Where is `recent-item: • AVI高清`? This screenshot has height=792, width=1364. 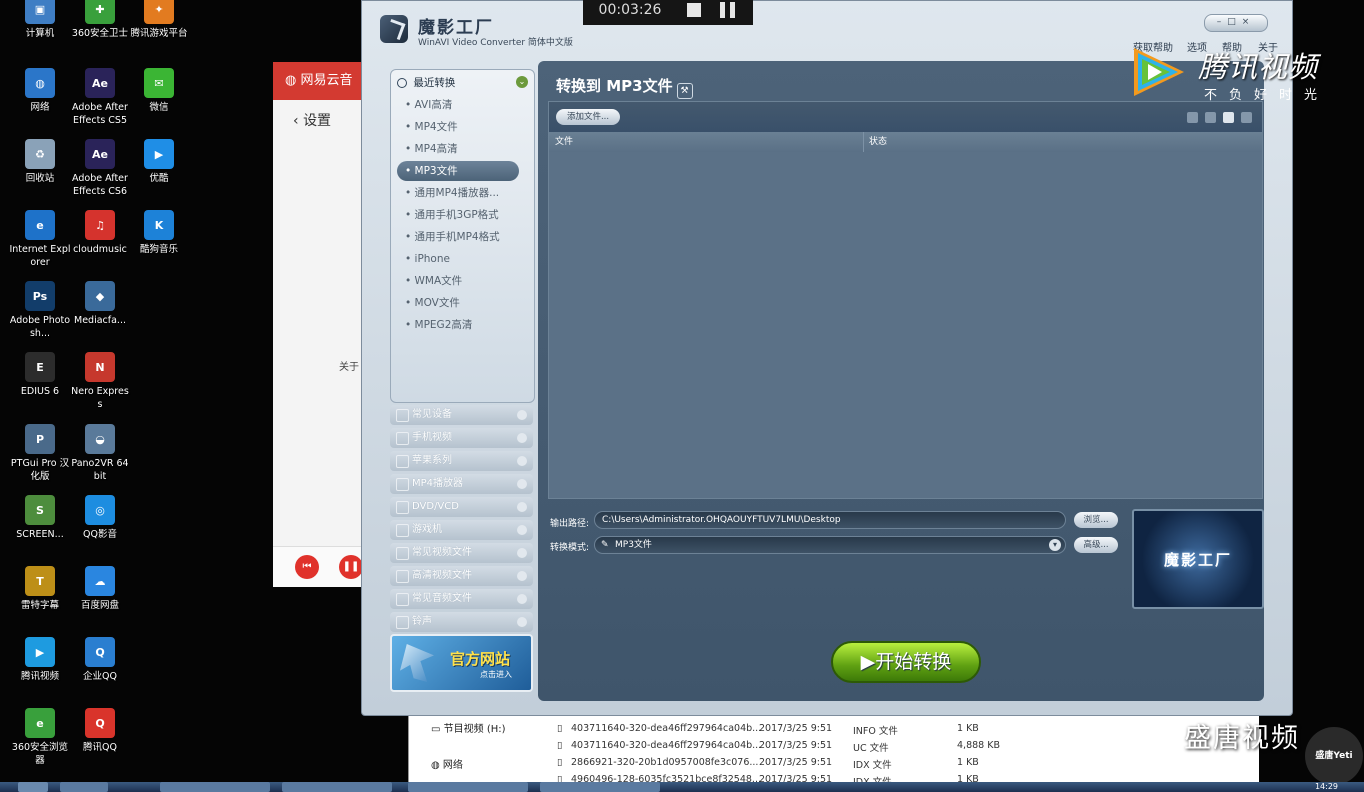 recent-item: • AVI高清 is located at coordinates (458, 105).